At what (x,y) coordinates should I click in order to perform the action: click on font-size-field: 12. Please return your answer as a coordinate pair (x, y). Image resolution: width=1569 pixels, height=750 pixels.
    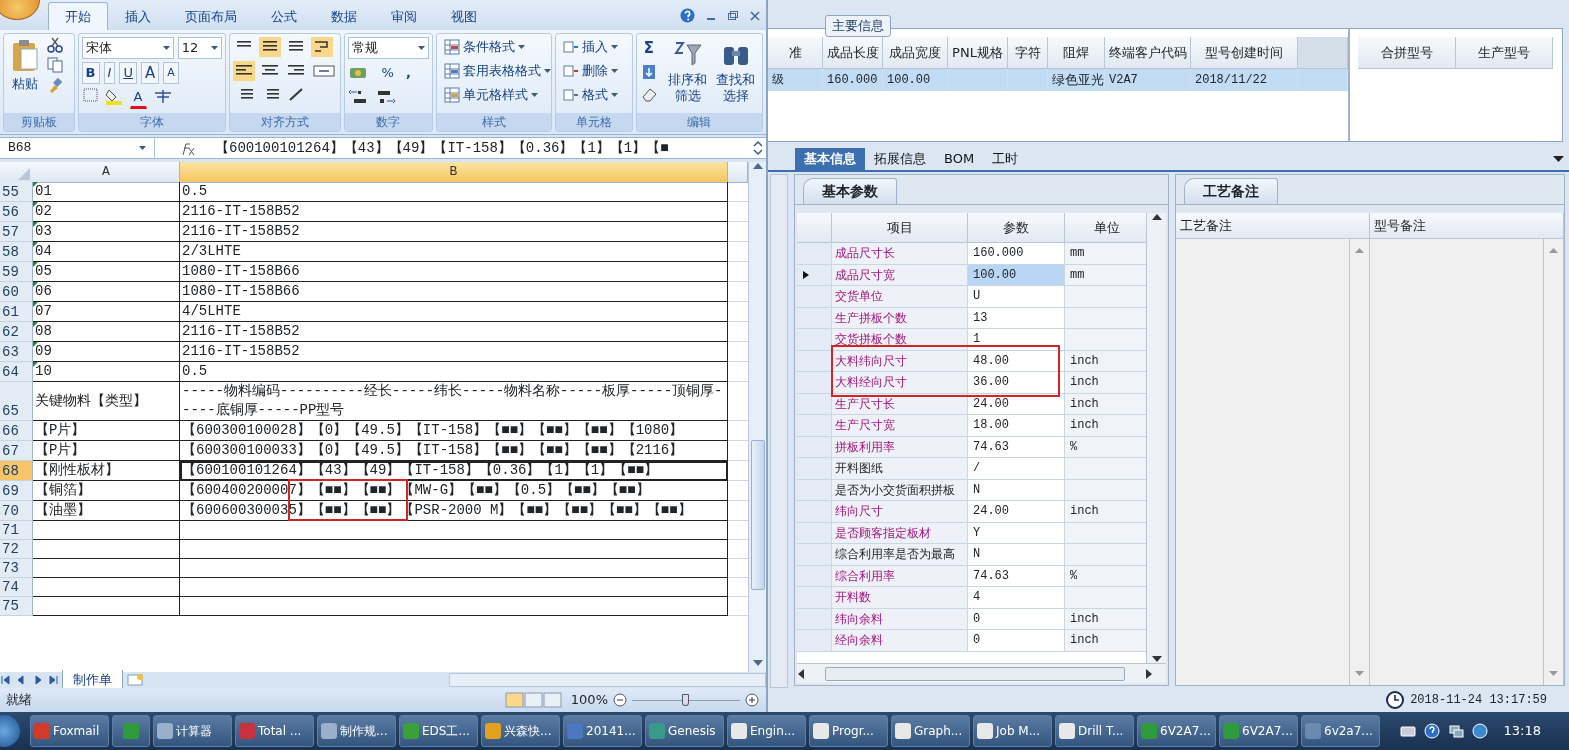
    Looking at the image, I should click on (199, 48).